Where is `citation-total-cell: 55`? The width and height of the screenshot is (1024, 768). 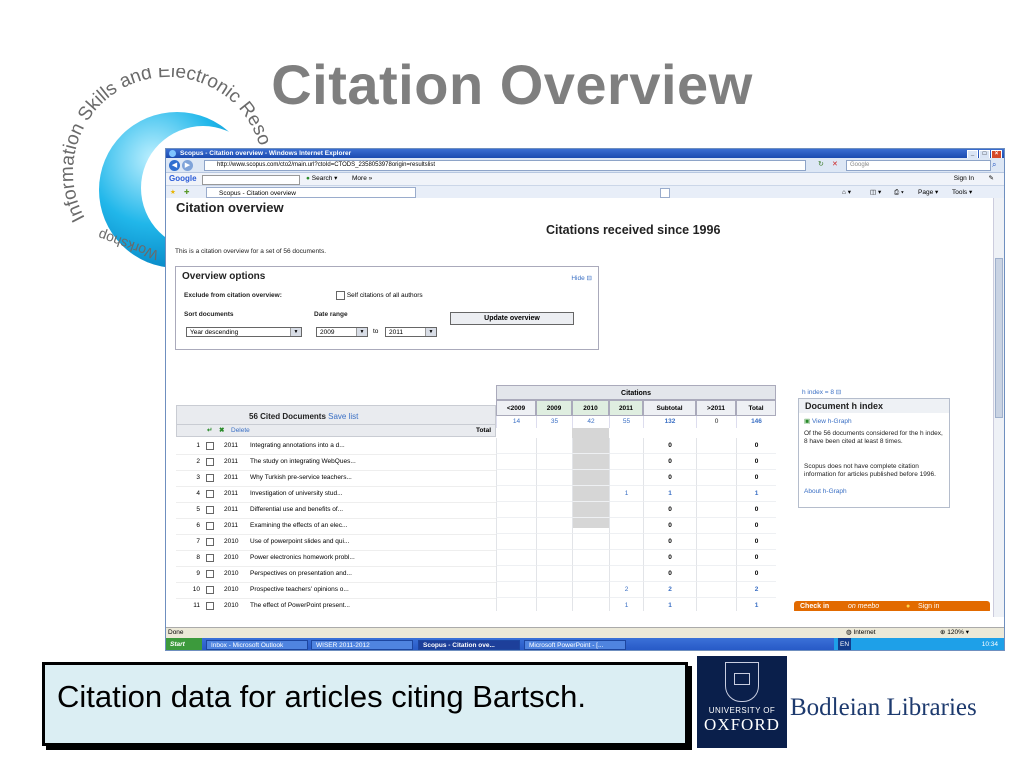 citation-total-cell: 55 is located at coordinates (626, 422).